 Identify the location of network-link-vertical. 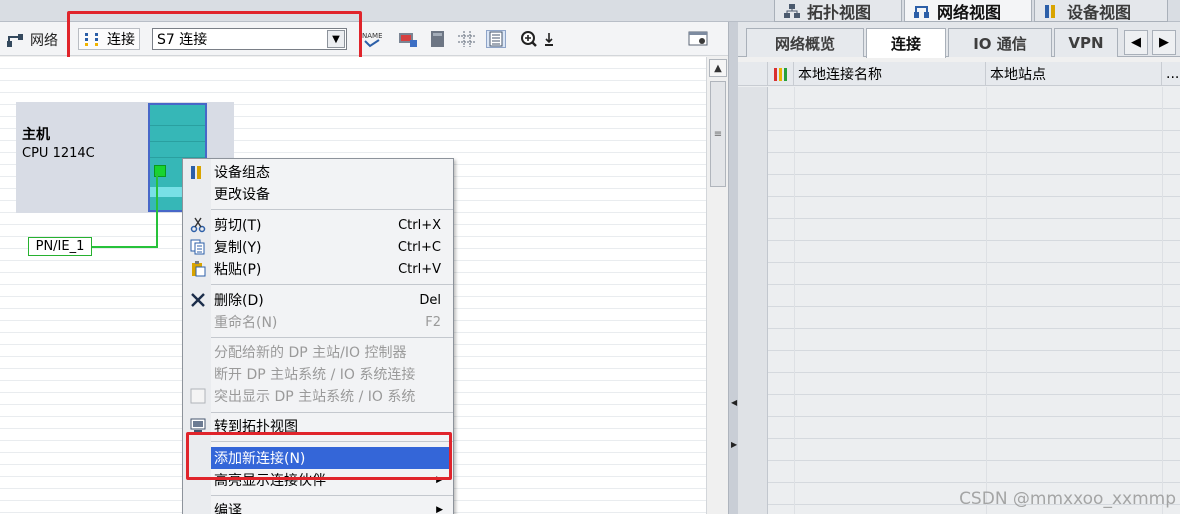
(157, 210).